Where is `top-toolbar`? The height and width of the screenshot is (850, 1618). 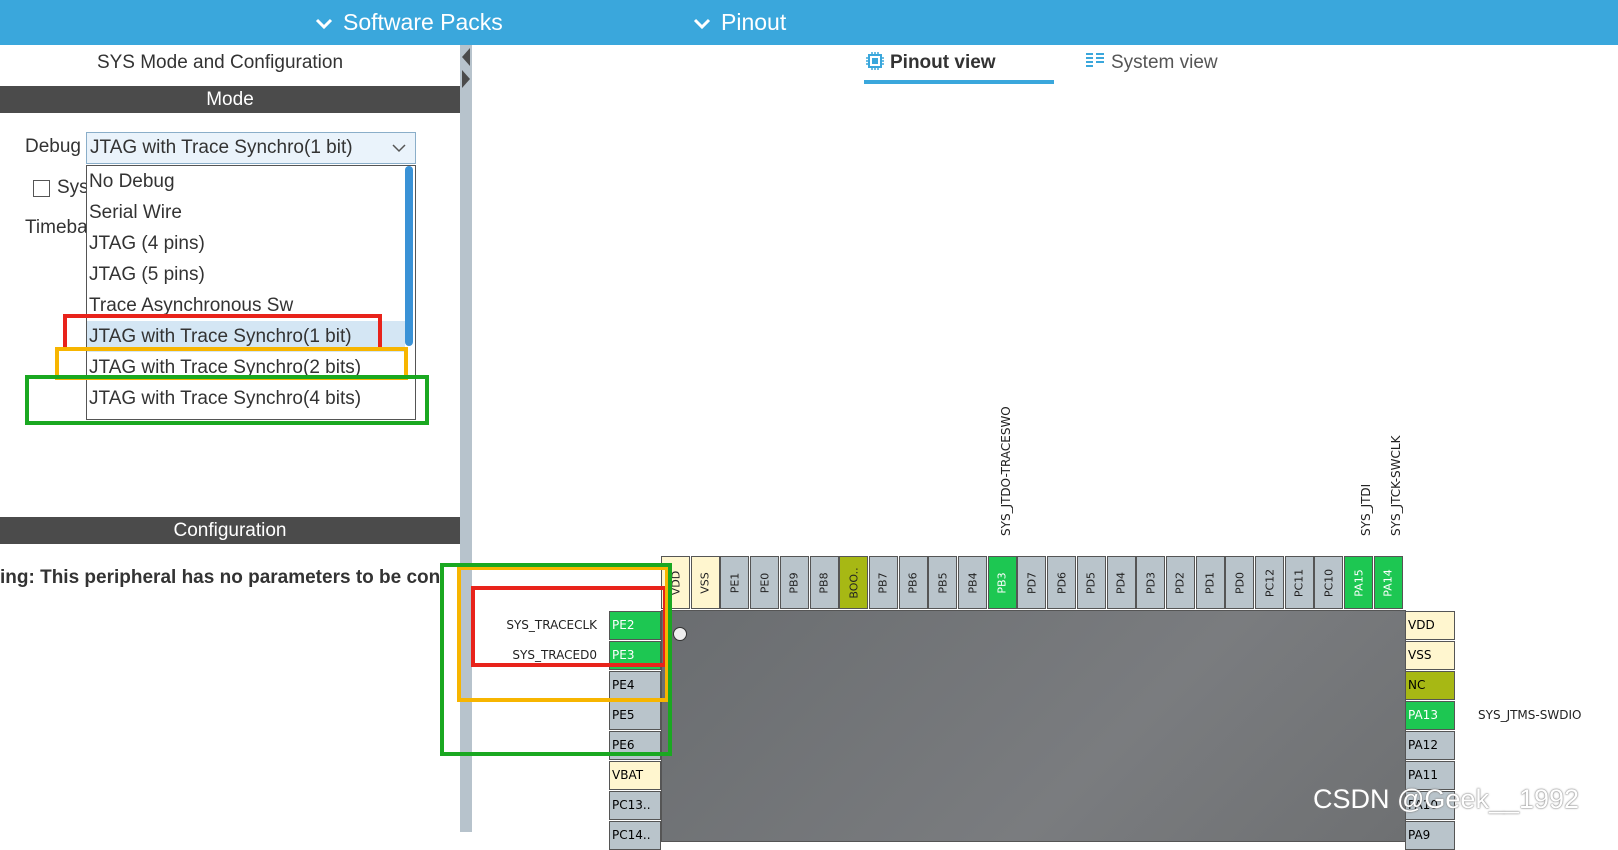
top-toolbar is located at coordinates (809, 22).